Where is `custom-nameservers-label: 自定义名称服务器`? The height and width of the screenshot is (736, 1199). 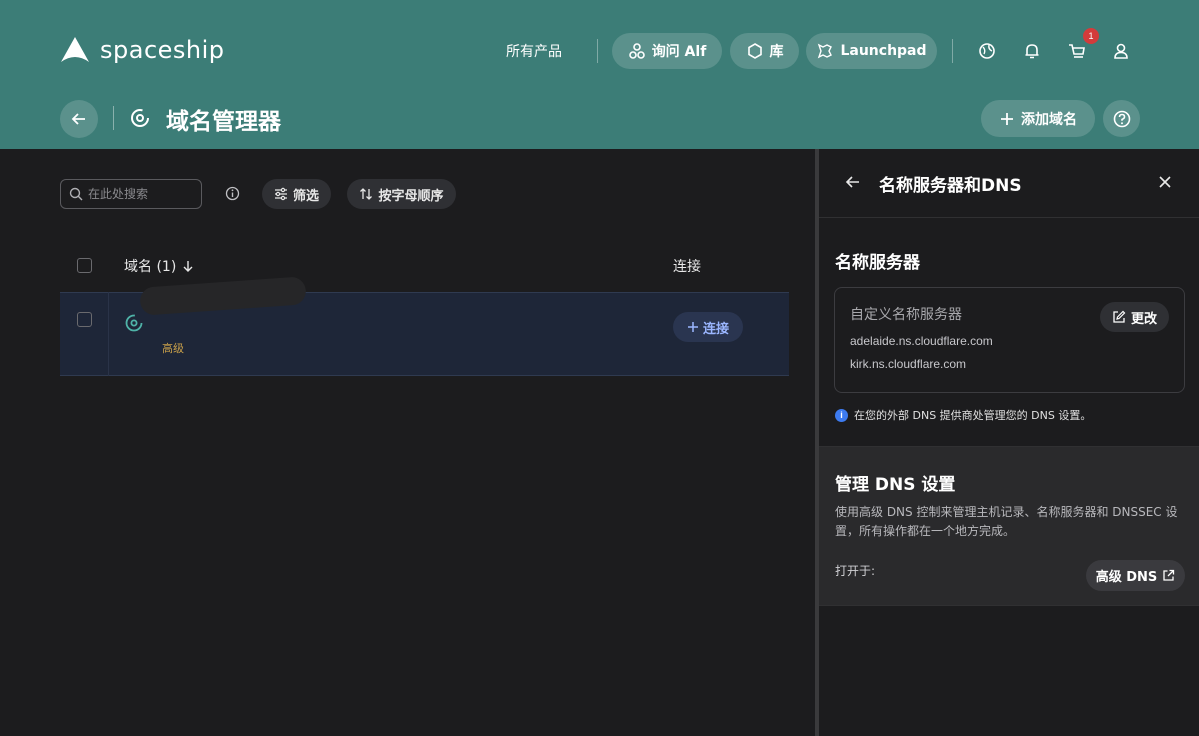 custom-nameservers-label: 自定义名称服务器 is located at coordinates (906, 315).